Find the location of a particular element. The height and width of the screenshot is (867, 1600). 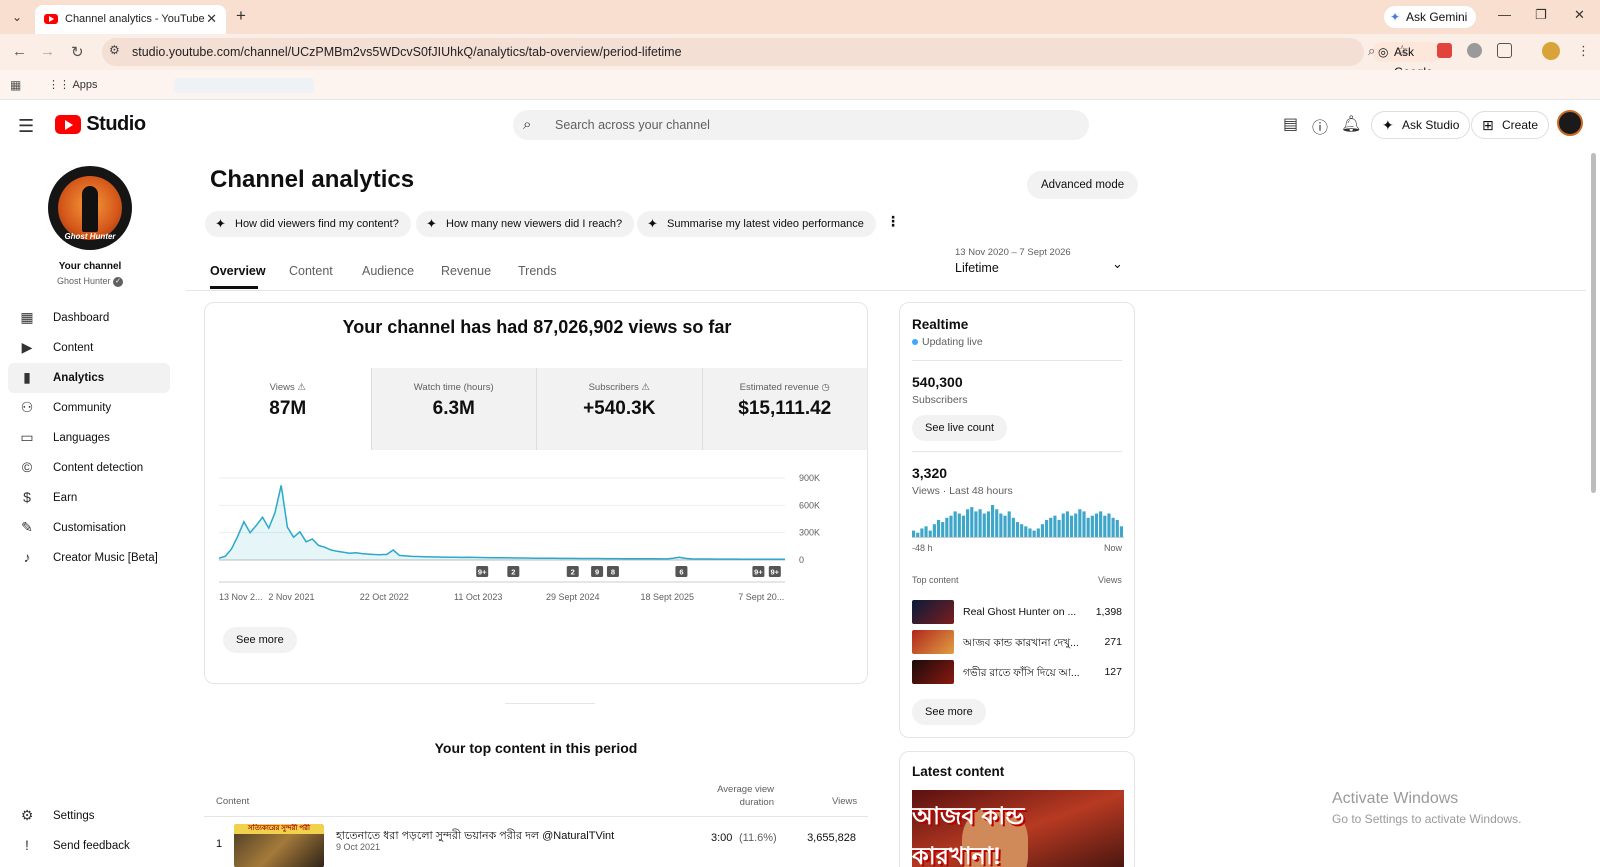

channel-avatar: Ghost Hunter is located at coordinates (90, 208).